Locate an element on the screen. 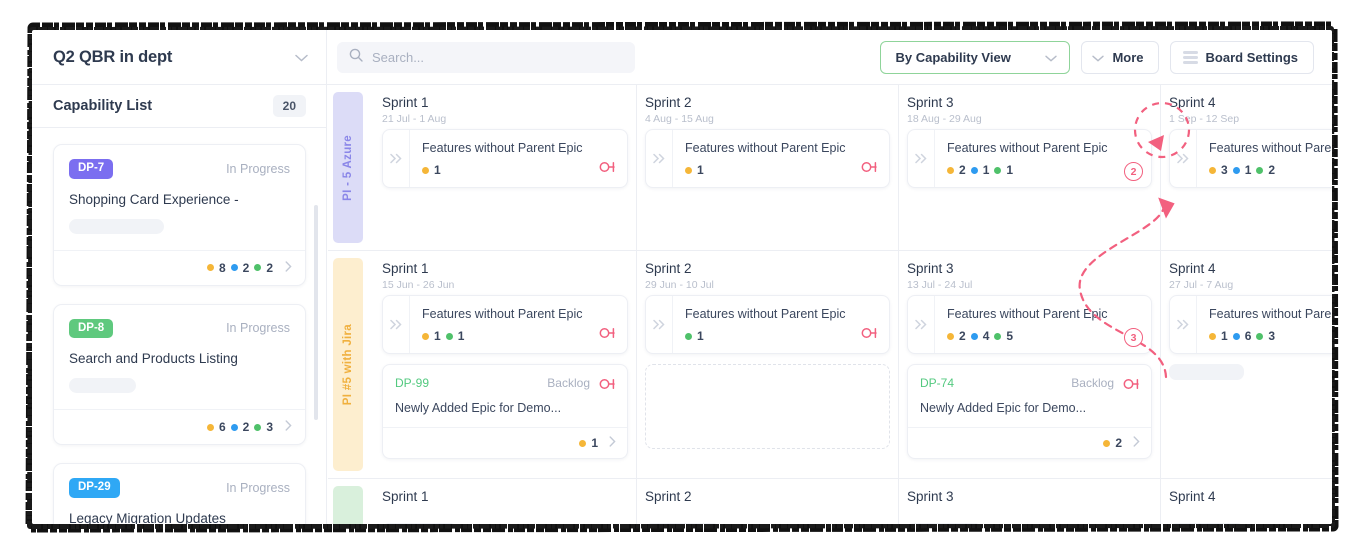 The width and height of the screenshot is (1364, 554). swimlane-label-text: PI - 5 Azure is located at coordinates (348, 167).